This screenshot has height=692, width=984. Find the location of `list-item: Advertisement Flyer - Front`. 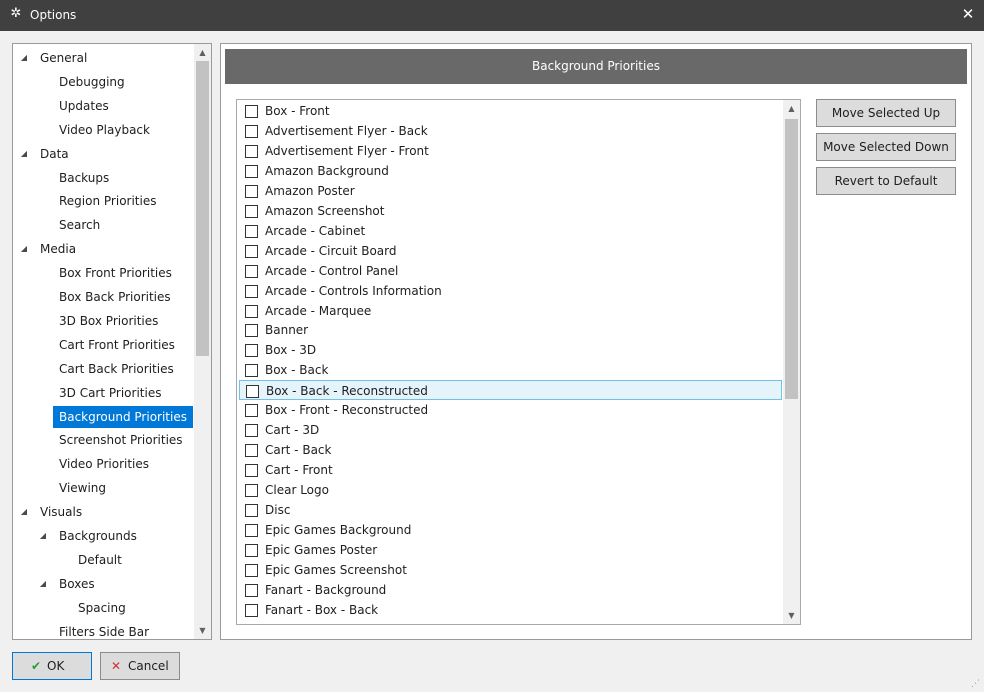

list-item: Advertisement Flyer - Front is located at coordinates (510, 151).